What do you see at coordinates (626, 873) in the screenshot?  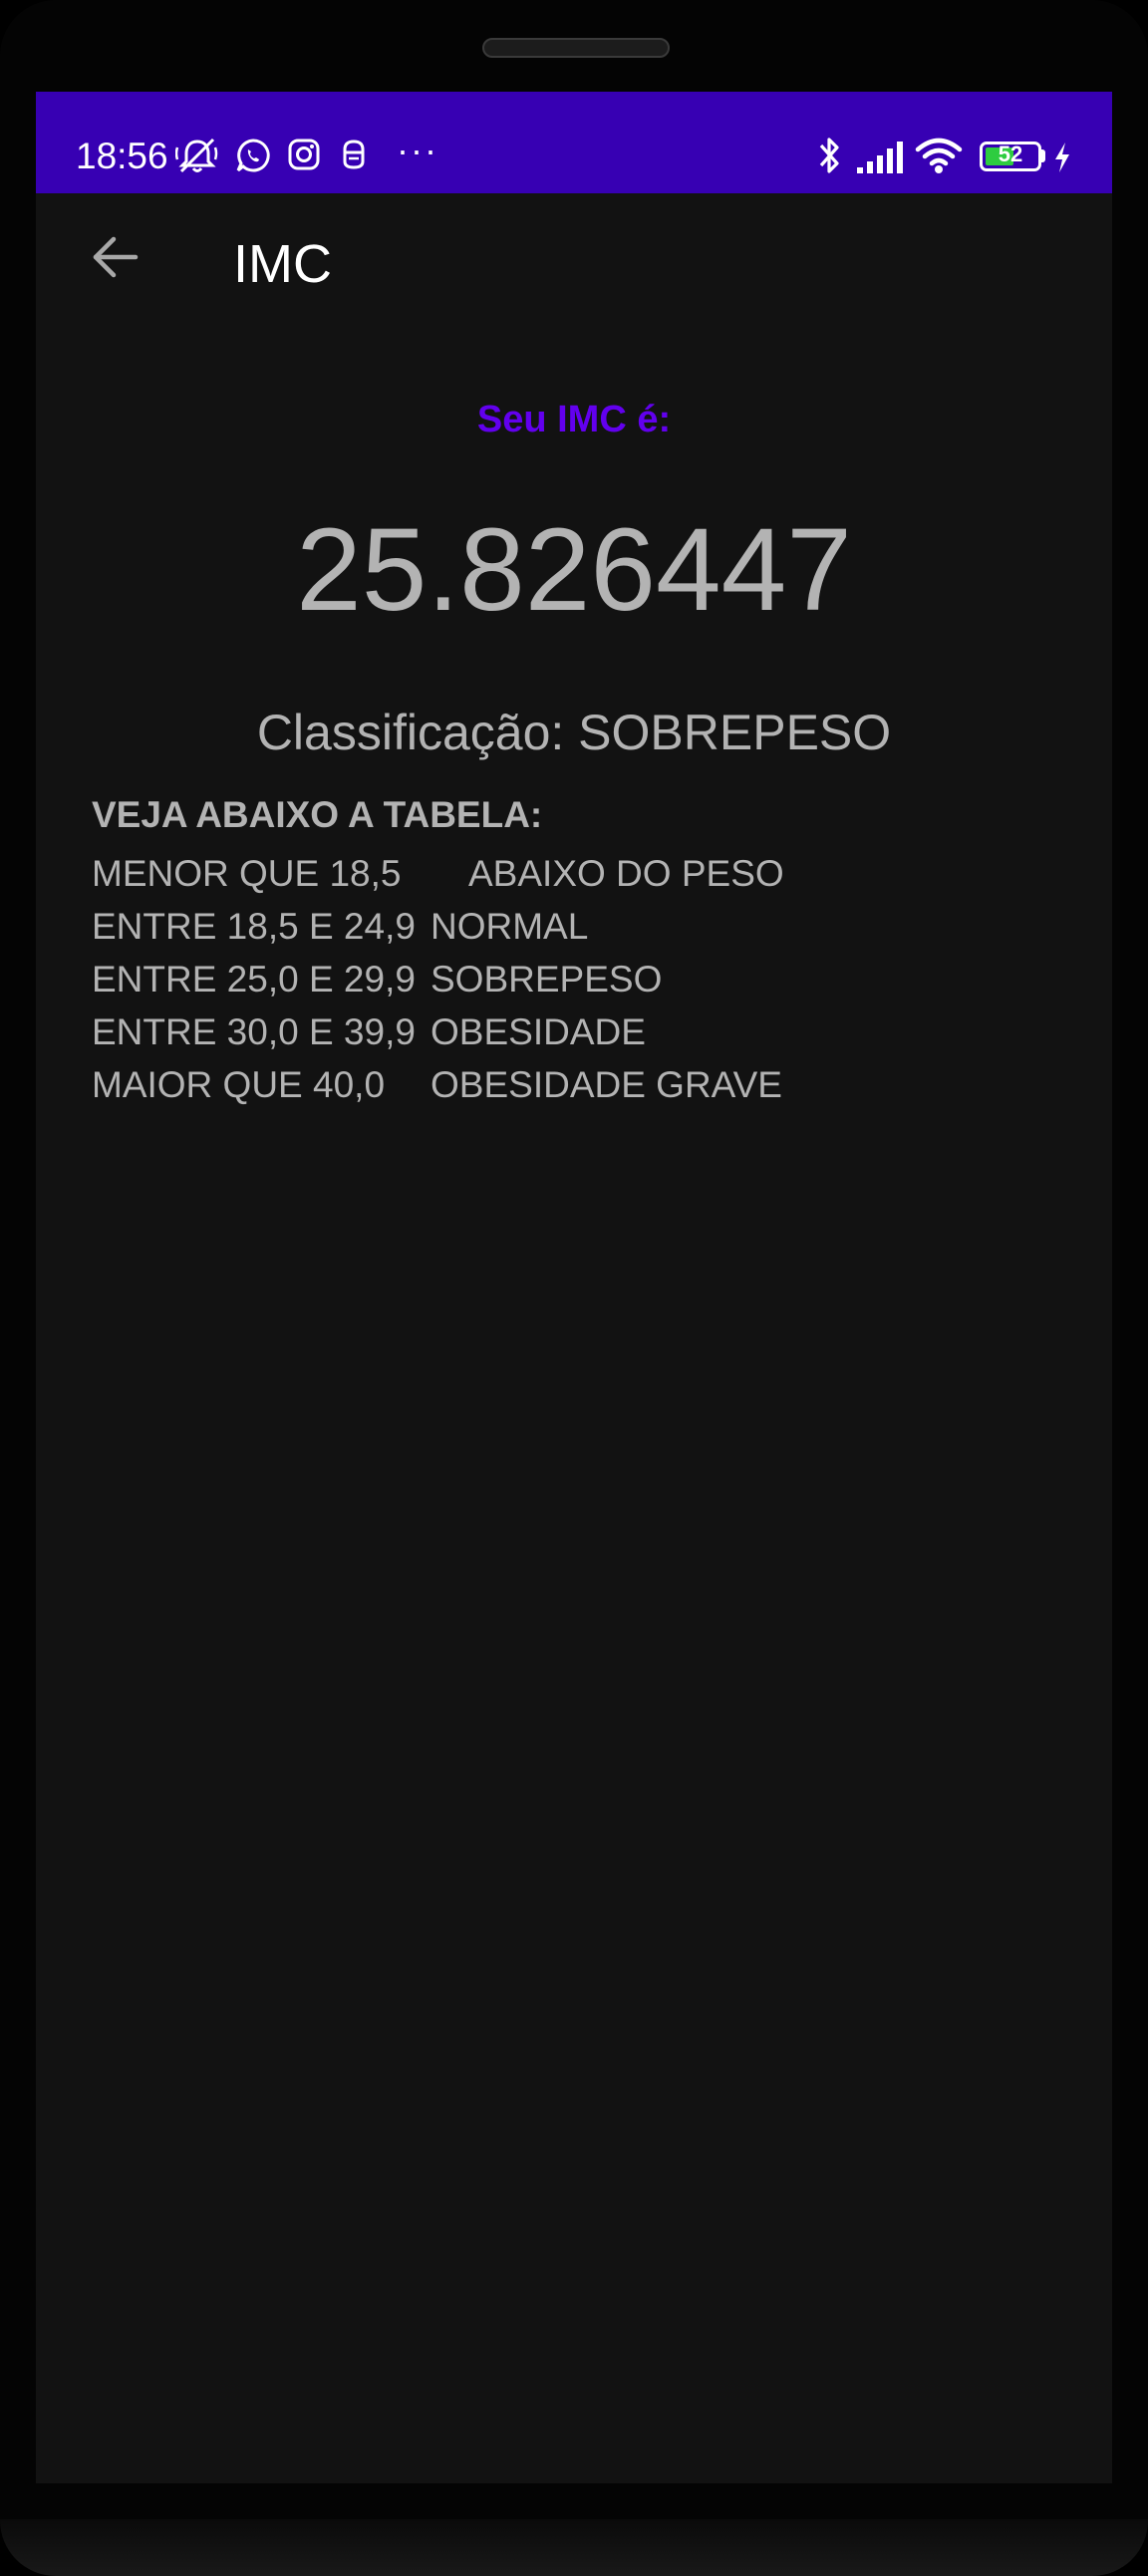 I see `category-cell: ABAIXO DO PESO` at bounding box center [626, 873].